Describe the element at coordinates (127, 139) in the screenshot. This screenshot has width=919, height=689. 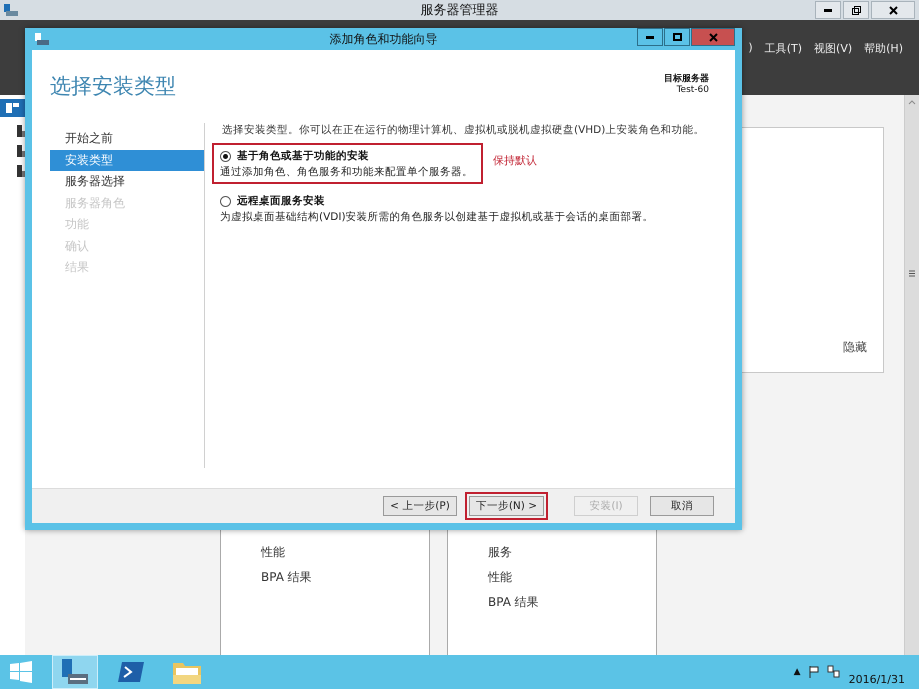
I see `wizard-step: 开始之前` at that location.